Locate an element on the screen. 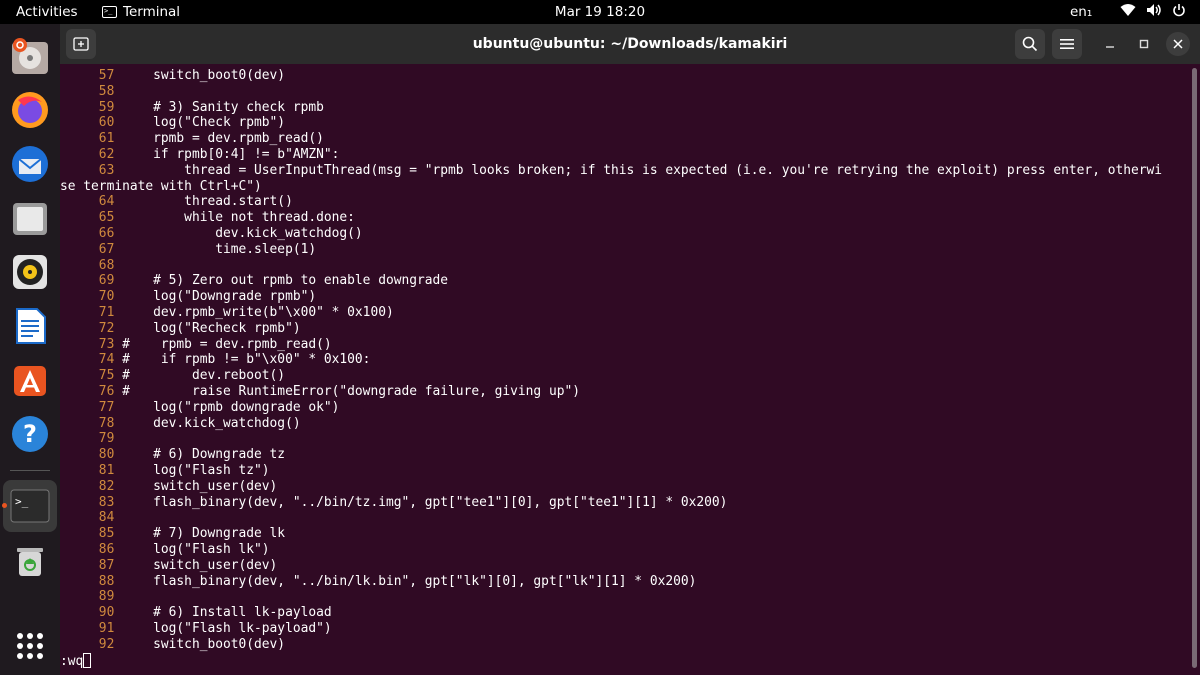 The image size is (1200, 675). maximize-button is located at coordinates (1144, 44).